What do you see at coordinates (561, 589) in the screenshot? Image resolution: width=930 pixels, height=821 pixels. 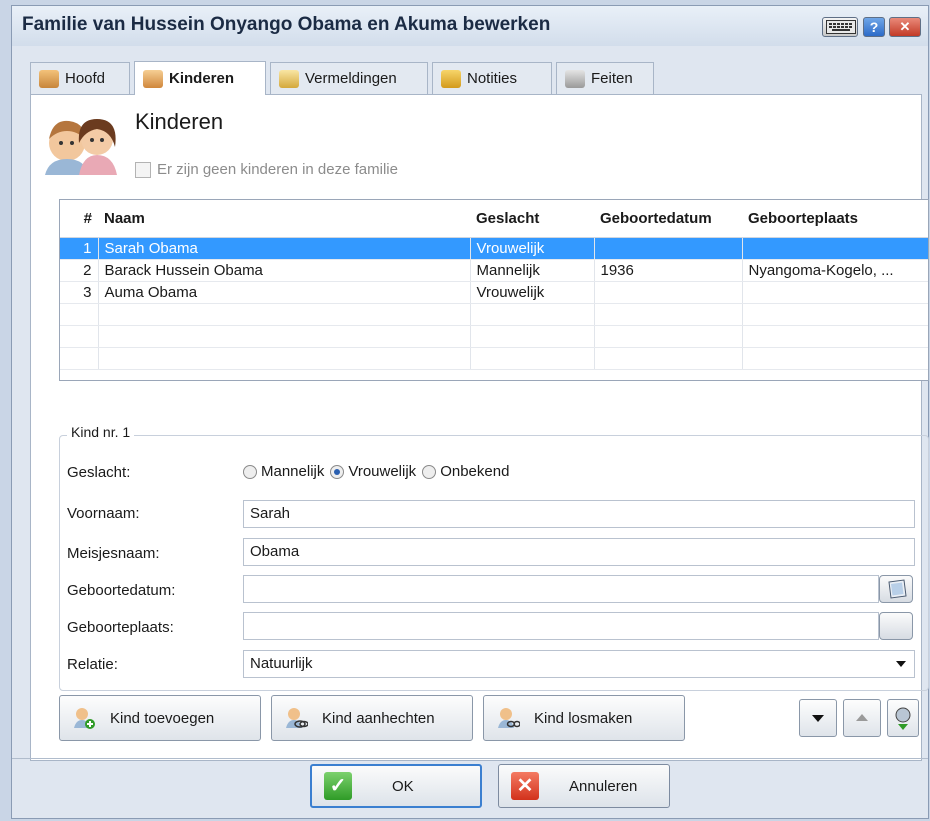 I see `birthdate-field` at bounding box center [561, 589].